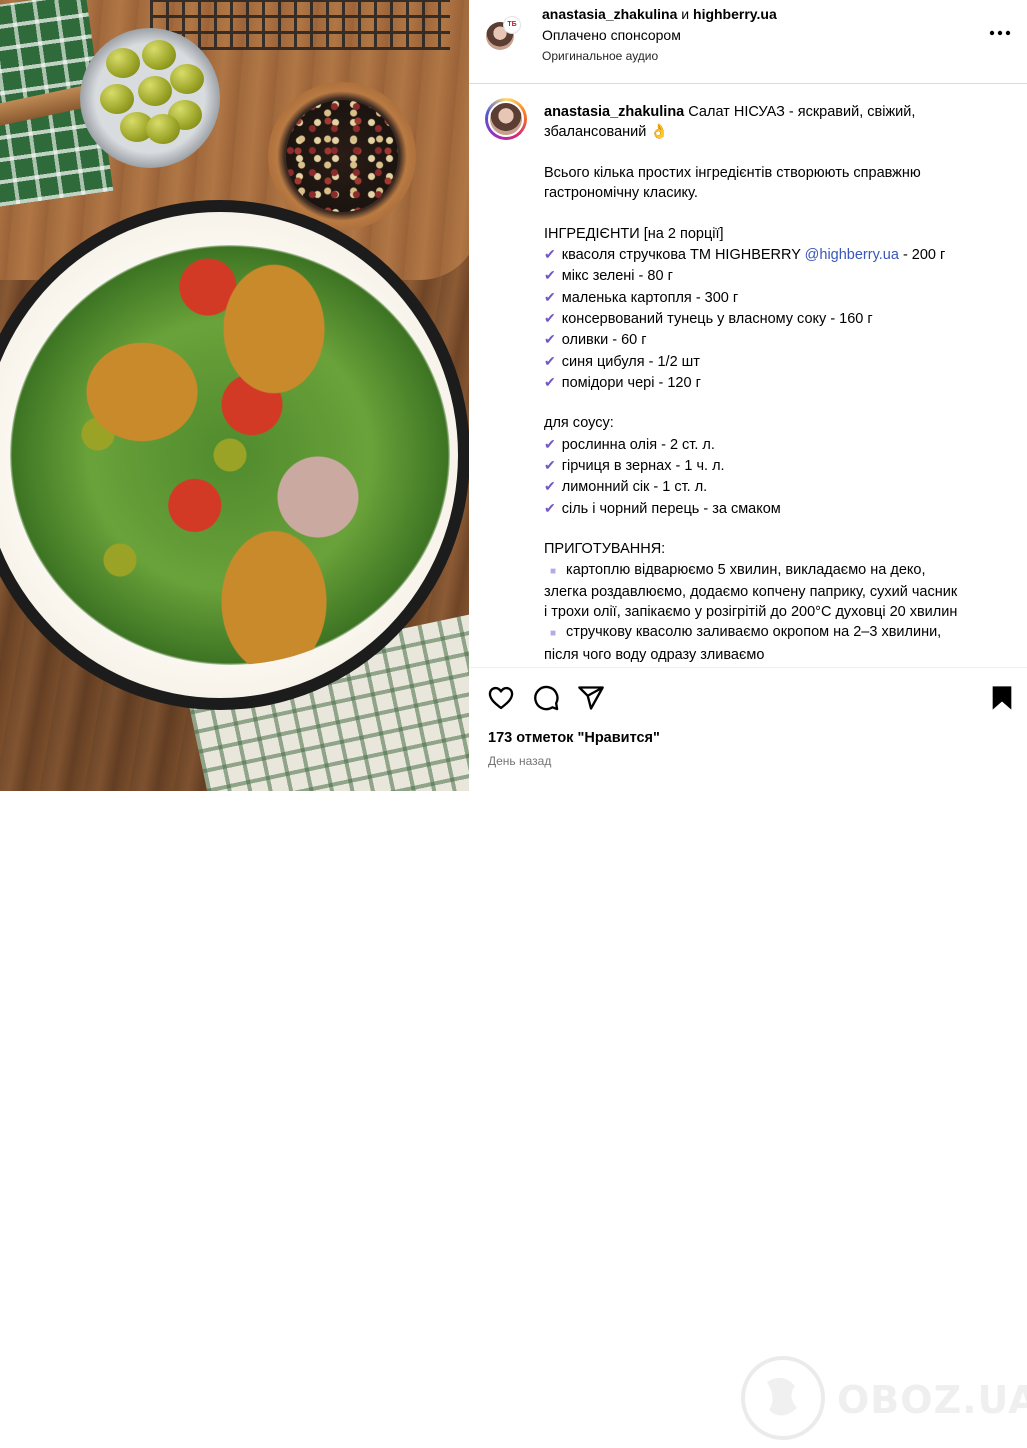 The image size is (1027, 1448). I want to click on globe-icon, so click(783, 1398).